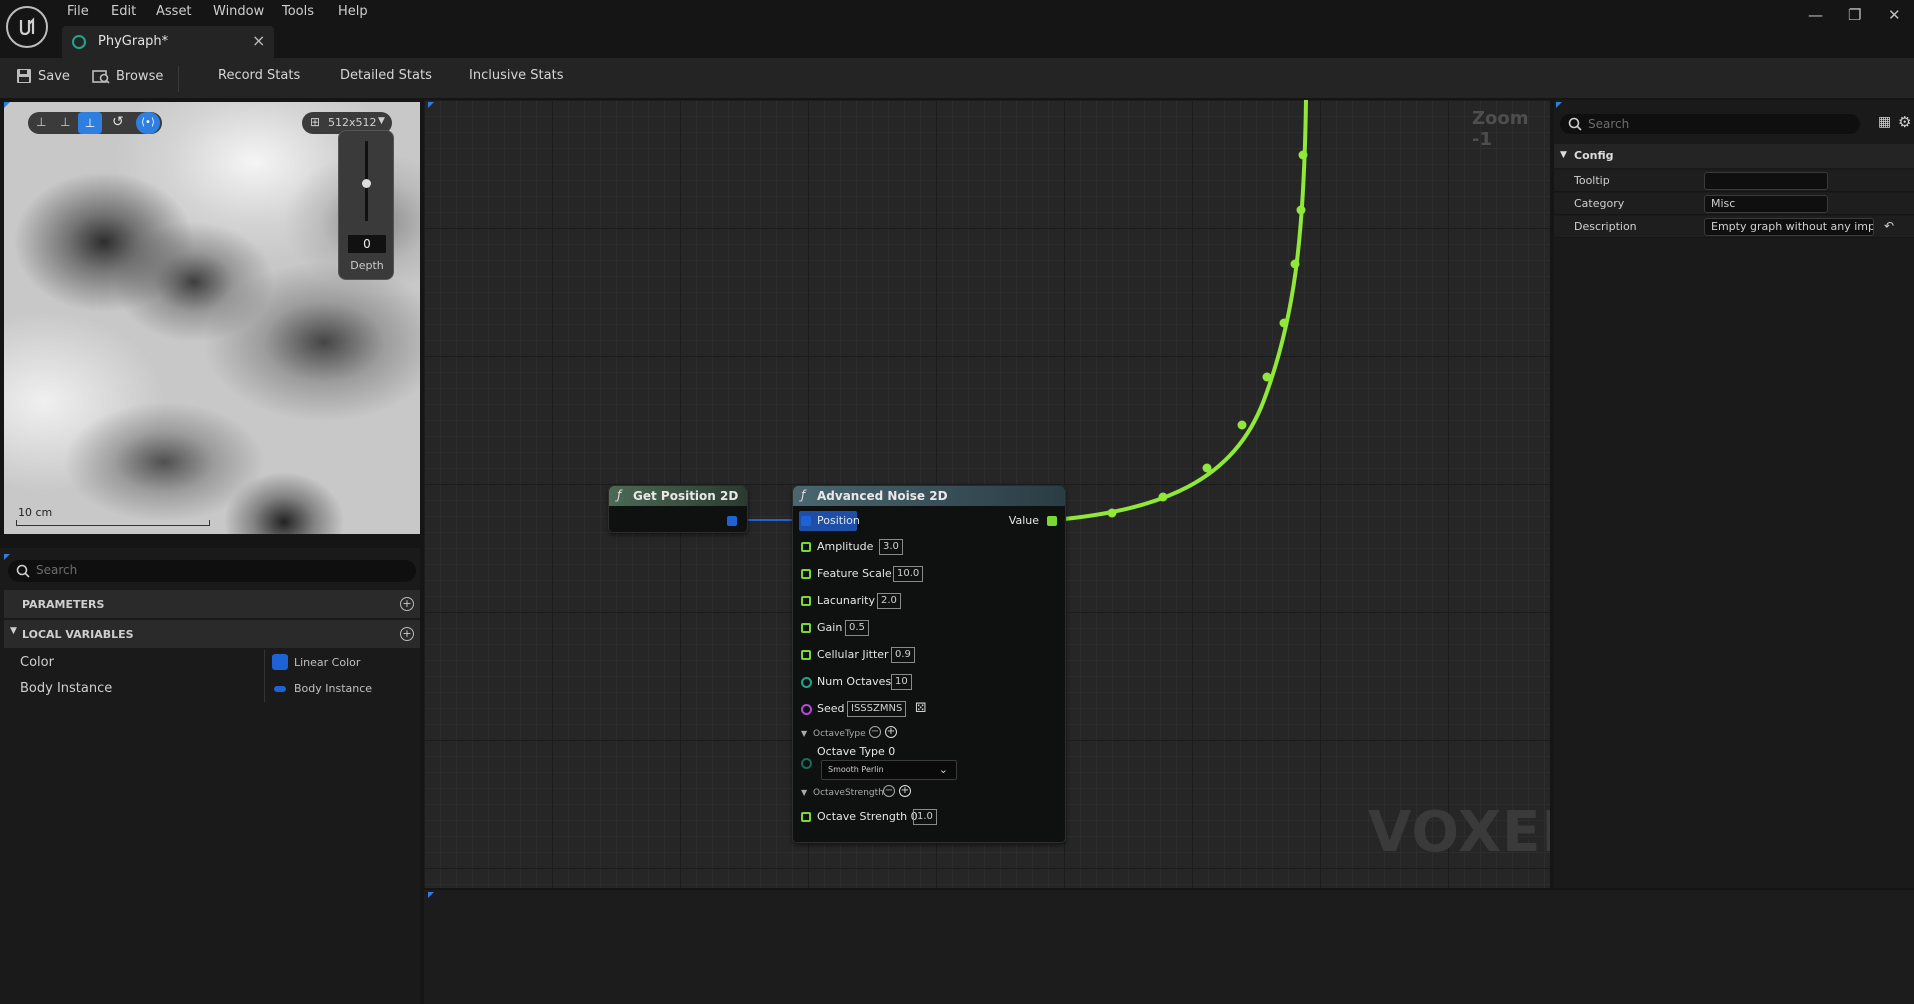 The width and height of the screenshot is (1914, 1004). I want to click on octave-strength-value-field: 1.0, so click(925, 817).